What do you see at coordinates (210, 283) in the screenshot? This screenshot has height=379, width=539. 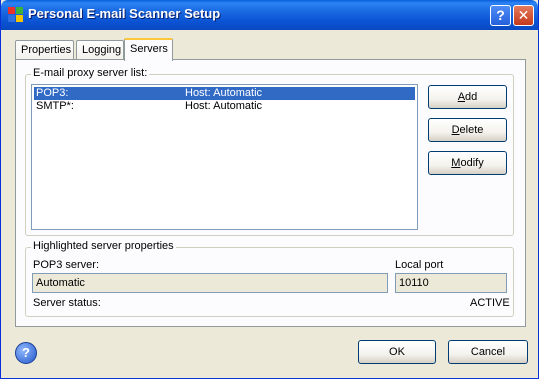 I see `pop3-server-field: Automatic` at bounding box center [210, 283].